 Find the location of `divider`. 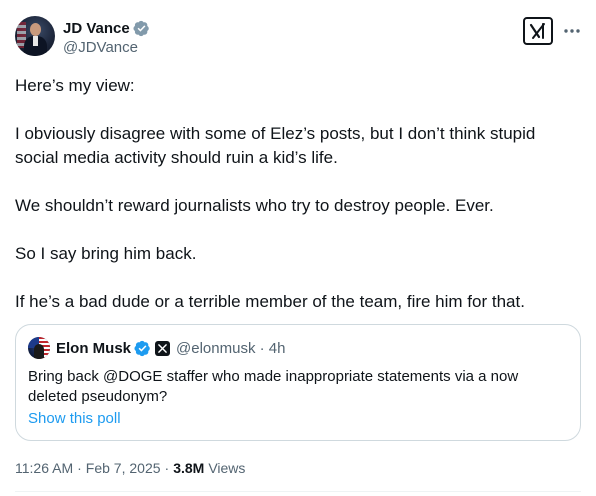

divider is located at coordinates (298, 491).